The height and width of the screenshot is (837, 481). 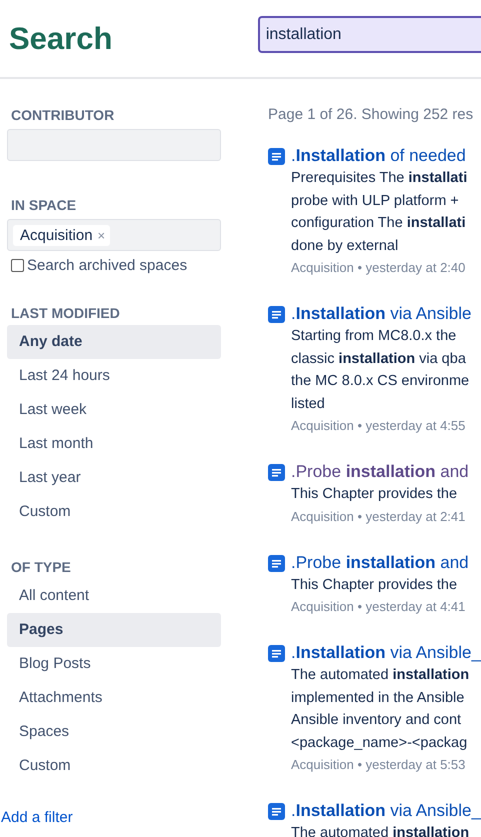 What do you see at coordinates (65, 313) in the screenshot?
I see `filter-heading: LAST MODIFIED` at bounding box center [65, 313].